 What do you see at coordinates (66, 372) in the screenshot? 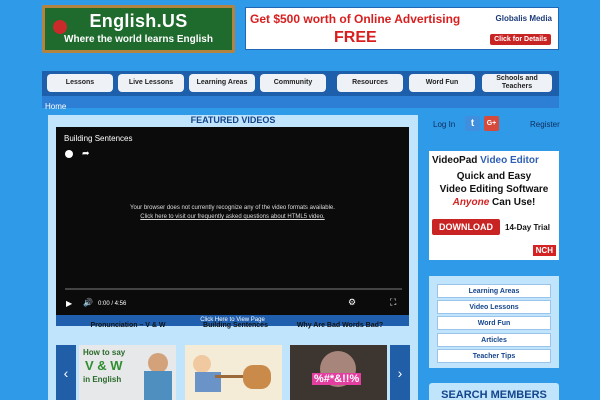
I see `prev-arrow-icon: ‹` at bounding box center [66, 372].